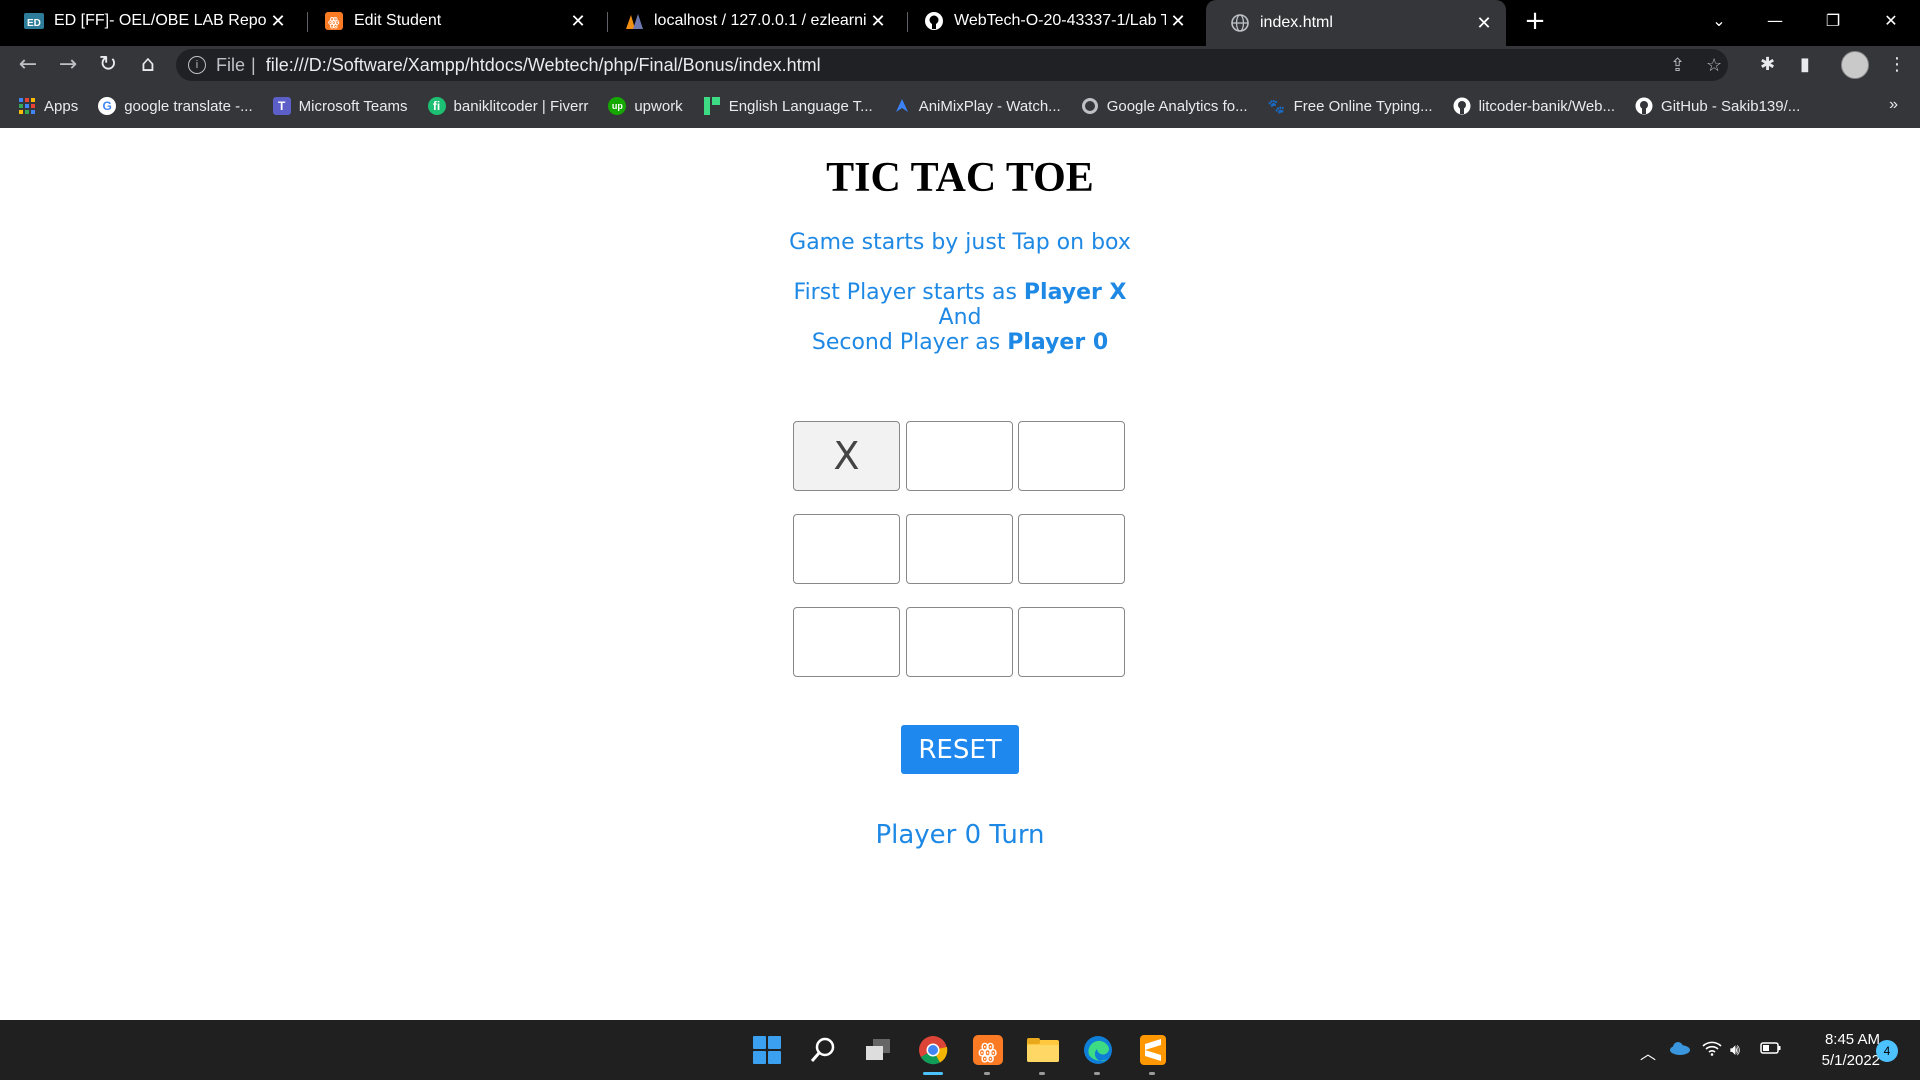 This screenshot has width=1920, height=1080. What do you see at coordinates (767, 1050) in the screenshot?
I see `windows-start-icon` at bounding box center [767, 1050].